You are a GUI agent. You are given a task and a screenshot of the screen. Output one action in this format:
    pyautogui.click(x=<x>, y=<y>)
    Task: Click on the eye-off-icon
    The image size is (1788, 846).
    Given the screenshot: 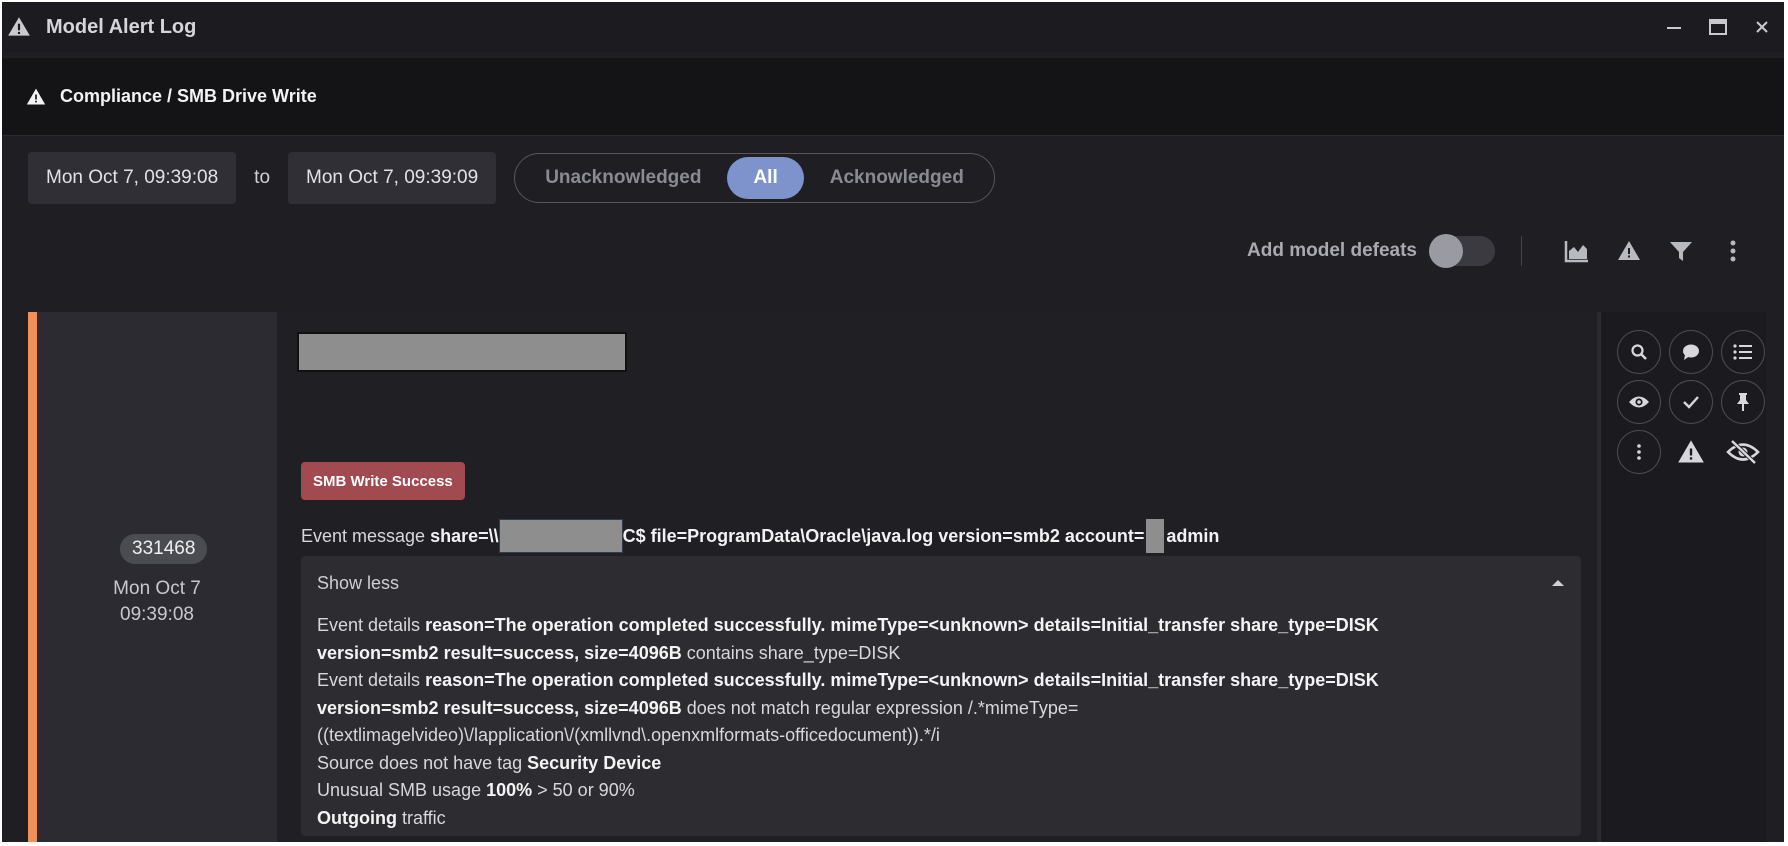 What is the action you would take?
    pyautogui.click(x=1743, y=452)
    